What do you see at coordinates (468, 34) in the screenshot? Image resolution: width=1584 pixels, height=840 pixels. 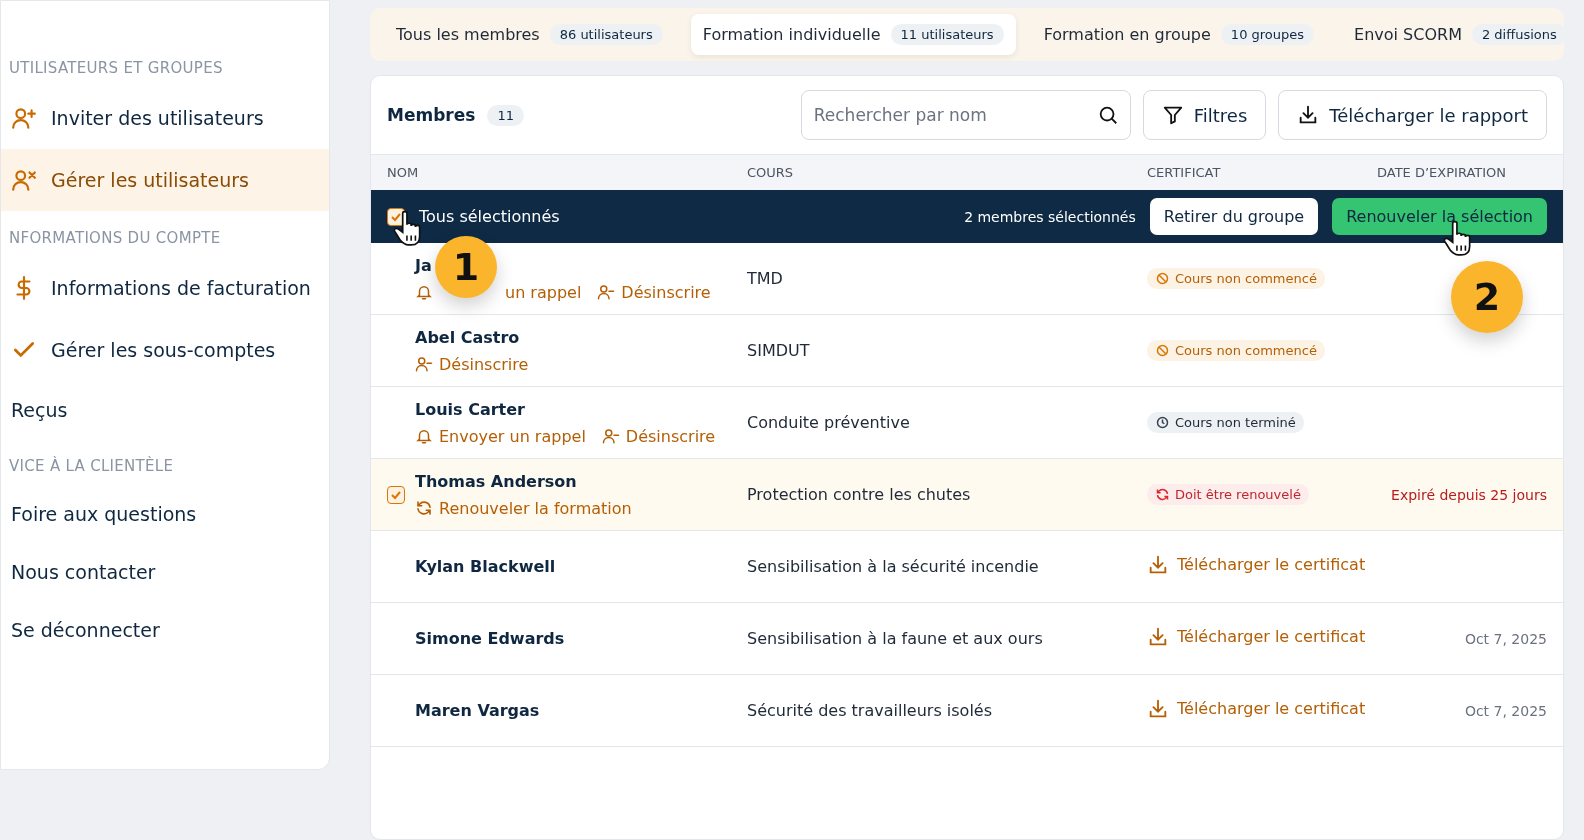 I see `tab-label: Tous les membres` at bounding box center [468, 34].